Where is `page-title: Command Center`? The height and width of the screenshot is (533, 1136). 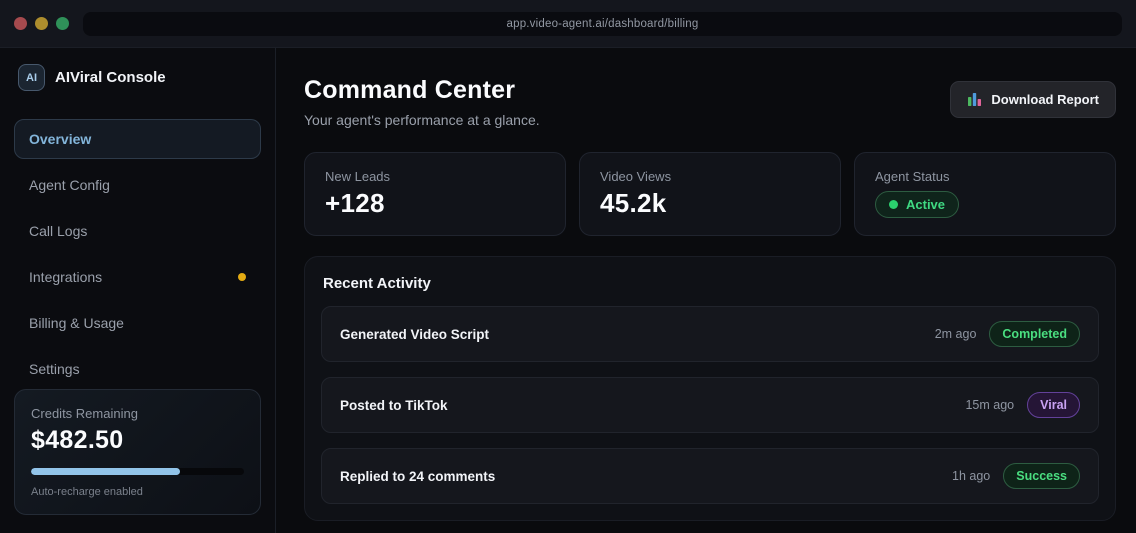 page-title: Command Center is located at coordinates (410, 90).